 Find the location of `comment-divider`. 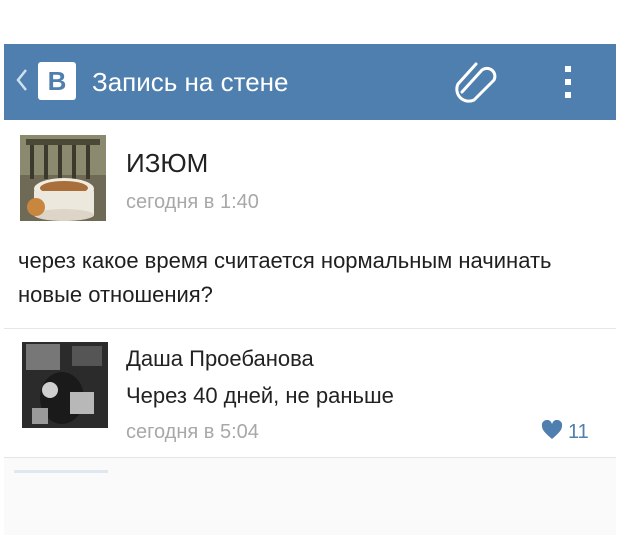

comment-divider is located at coordinates (310, 457).